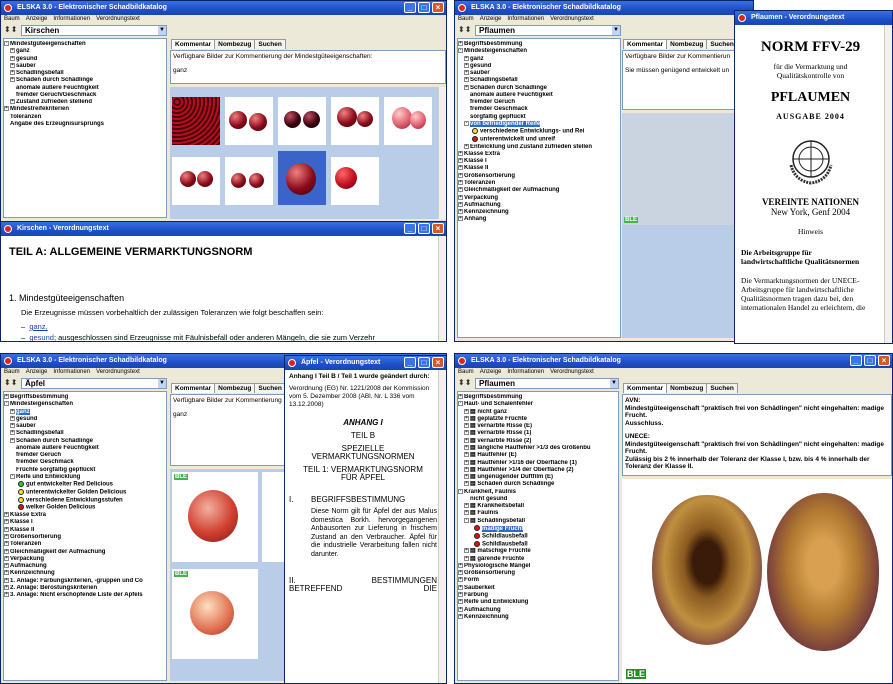 The width and height of the screenshot is (893, 684). What do you see at coordinates (223, 229) in the screenshot?
I see `title-bar: Kirschen - Verordnungstext _ □ ×` at bounding box center [223, 229].